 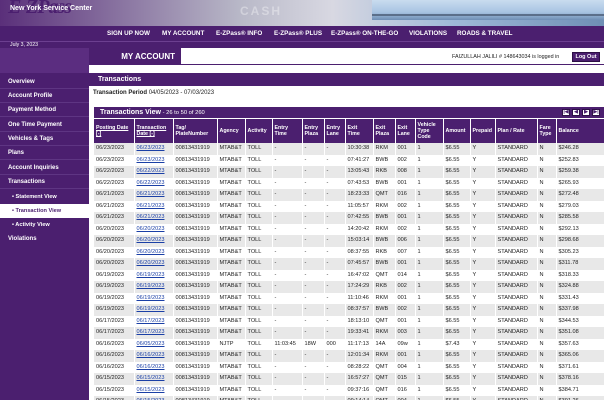 What do you see at coordinates (114, 264) in the screenshot?
I see `cell-posting-date: 06/20/2023` at bounding box center [114, 264].